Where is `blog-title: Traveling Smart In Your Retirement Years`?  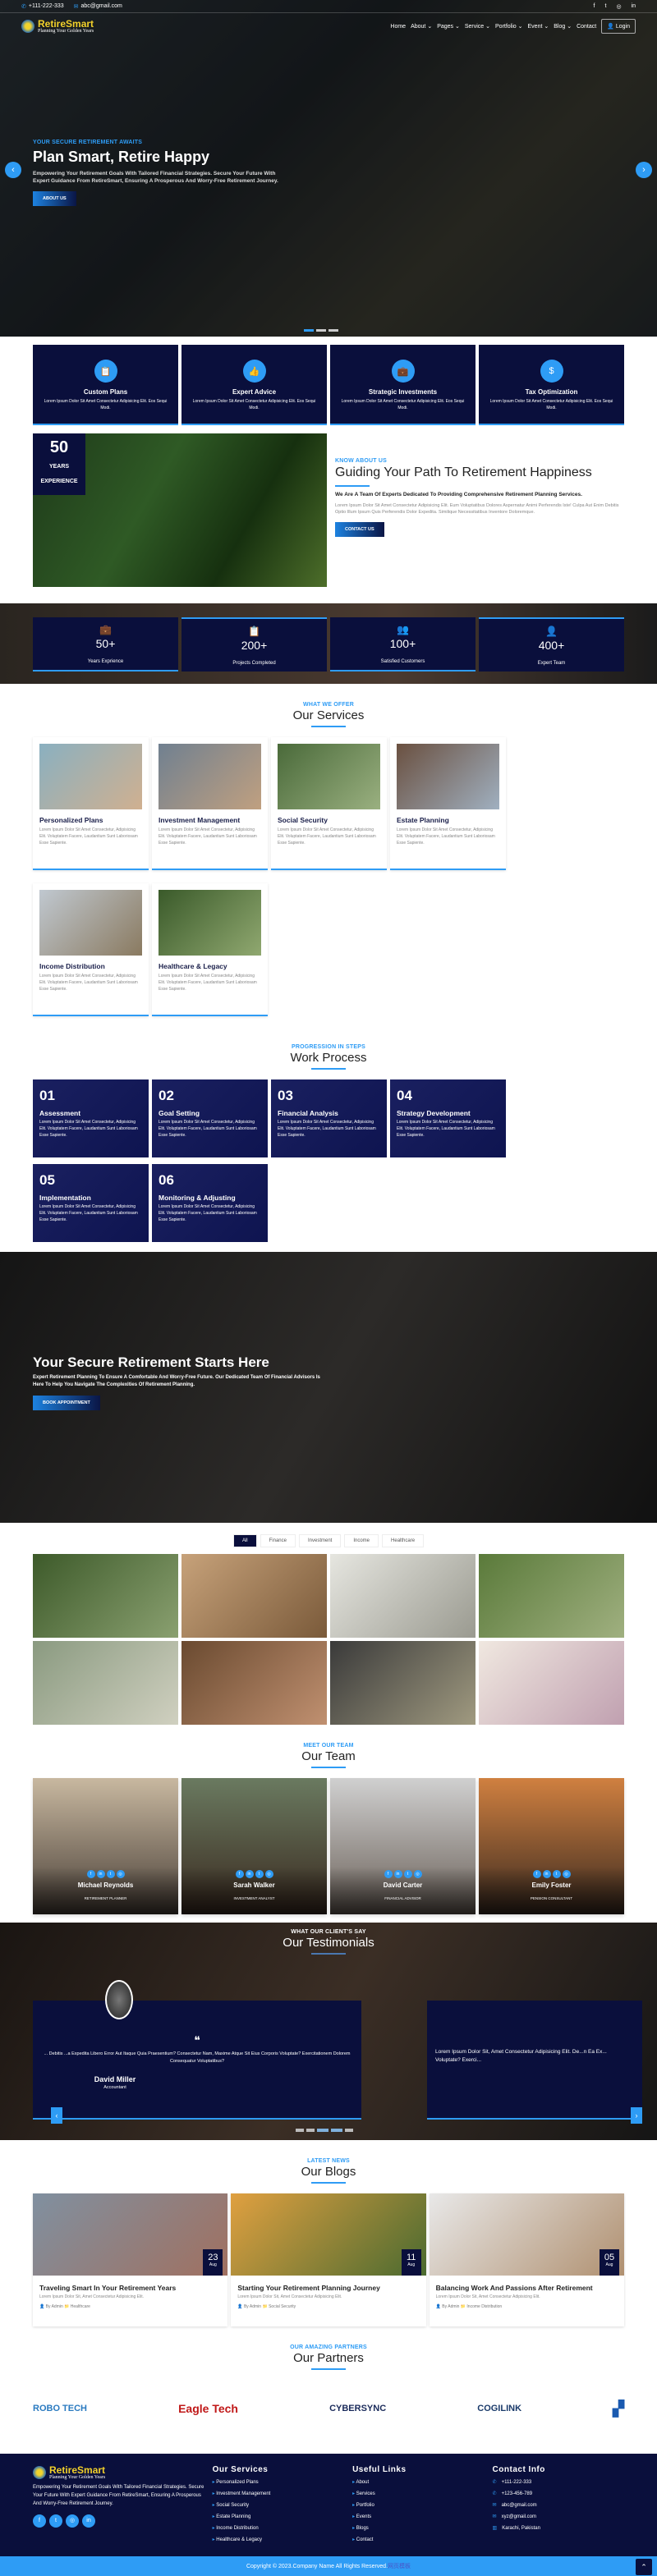 blog-title: Traveling Smart In Your Retirement Years is located at coordinates (130, 2288).